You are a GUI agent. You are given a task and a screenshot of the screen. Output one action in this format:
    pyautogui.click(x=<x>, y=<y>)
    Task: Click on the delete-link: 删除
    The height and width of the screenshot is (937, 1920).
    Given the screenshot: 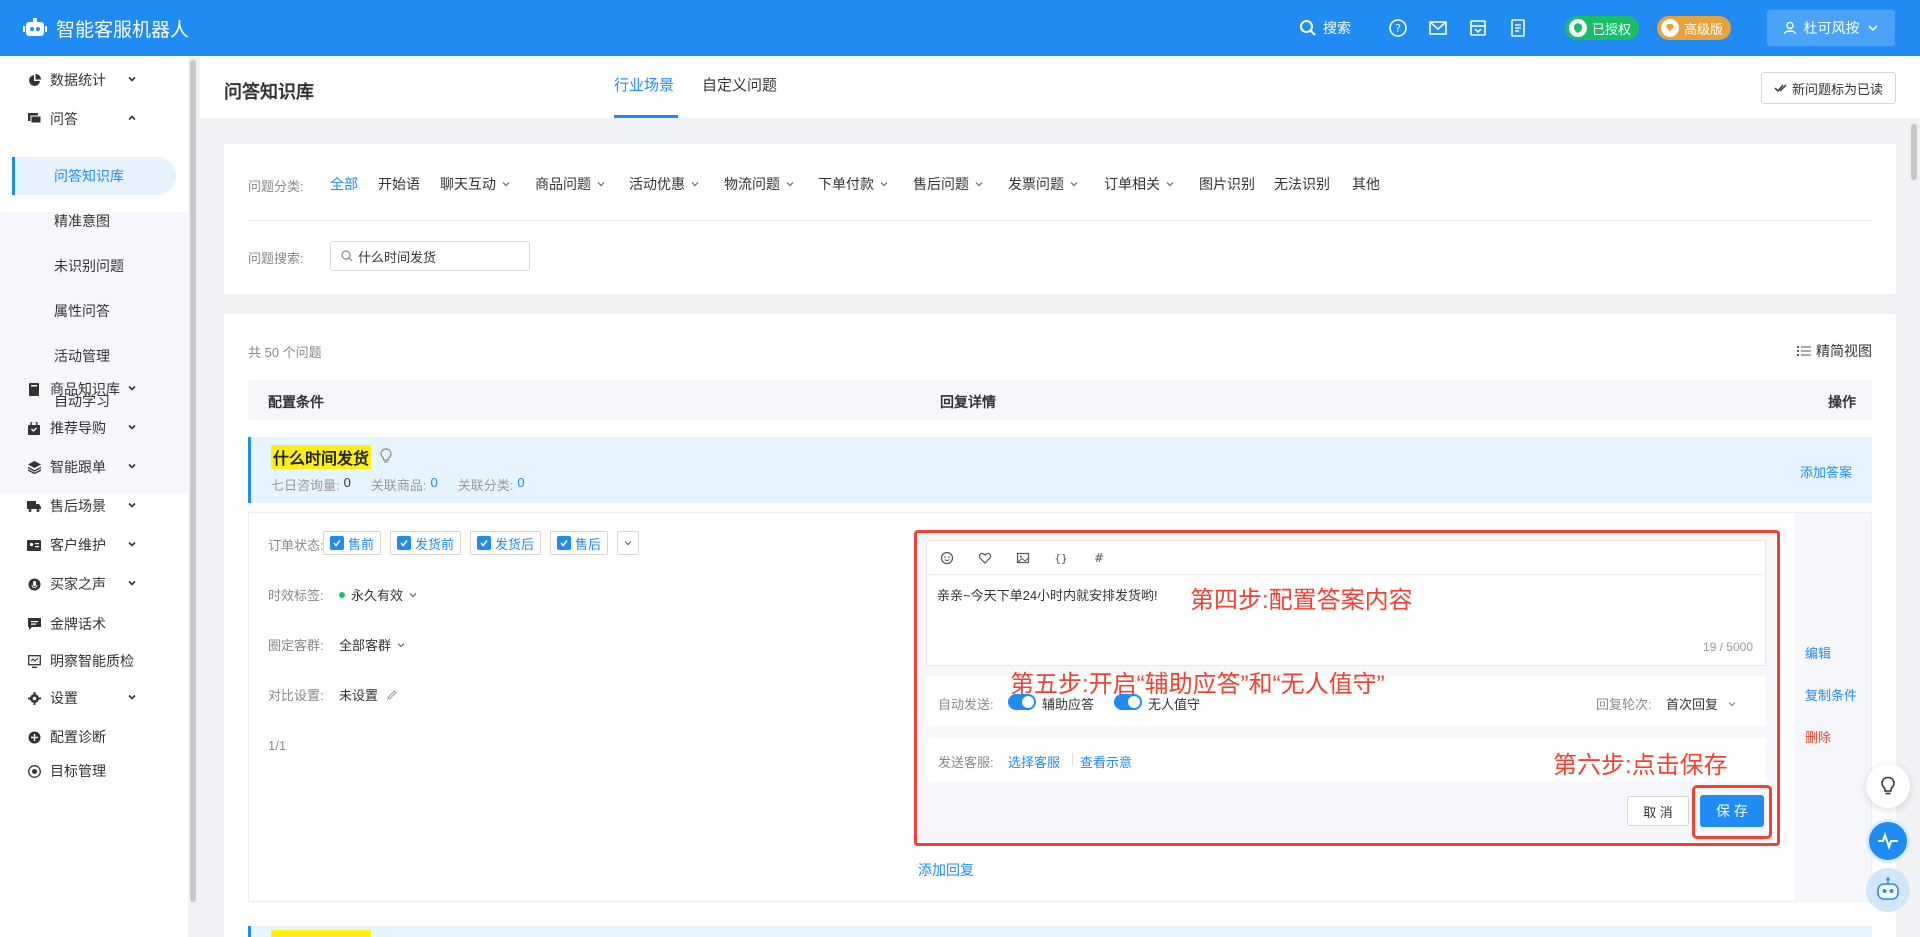 What is the action you would take?
    pyautogui.click(x=1818, y=736)
    